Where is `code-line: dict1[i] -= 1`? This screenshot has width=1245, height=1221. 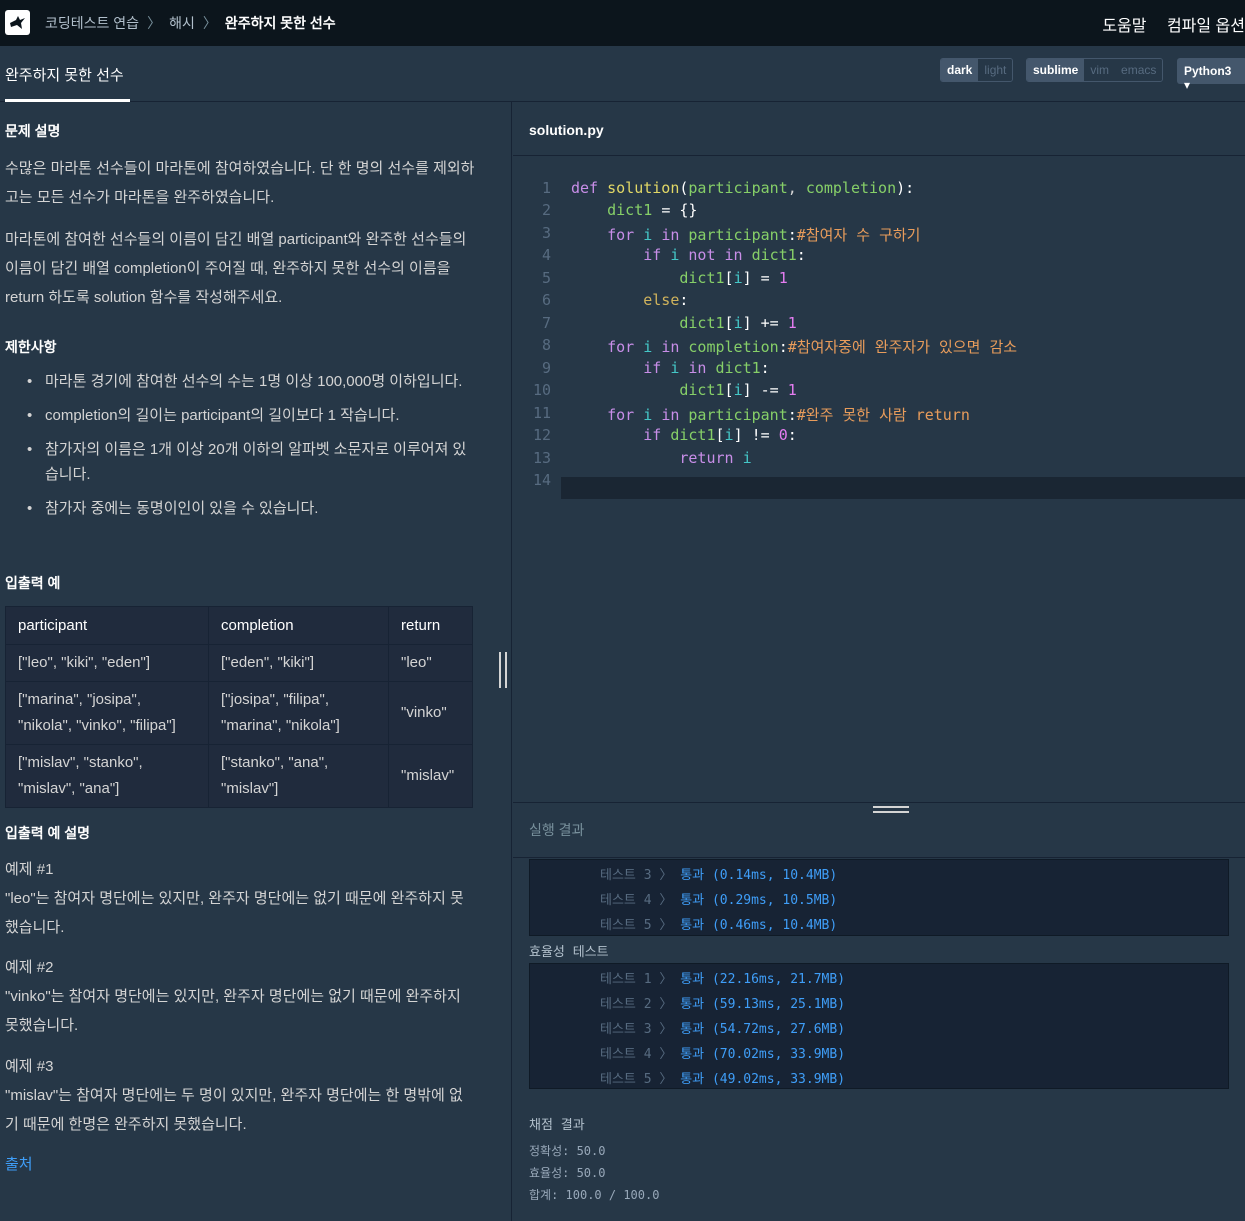
code-line: dict1[i] -= 1 is located at coordinates (738, 390).